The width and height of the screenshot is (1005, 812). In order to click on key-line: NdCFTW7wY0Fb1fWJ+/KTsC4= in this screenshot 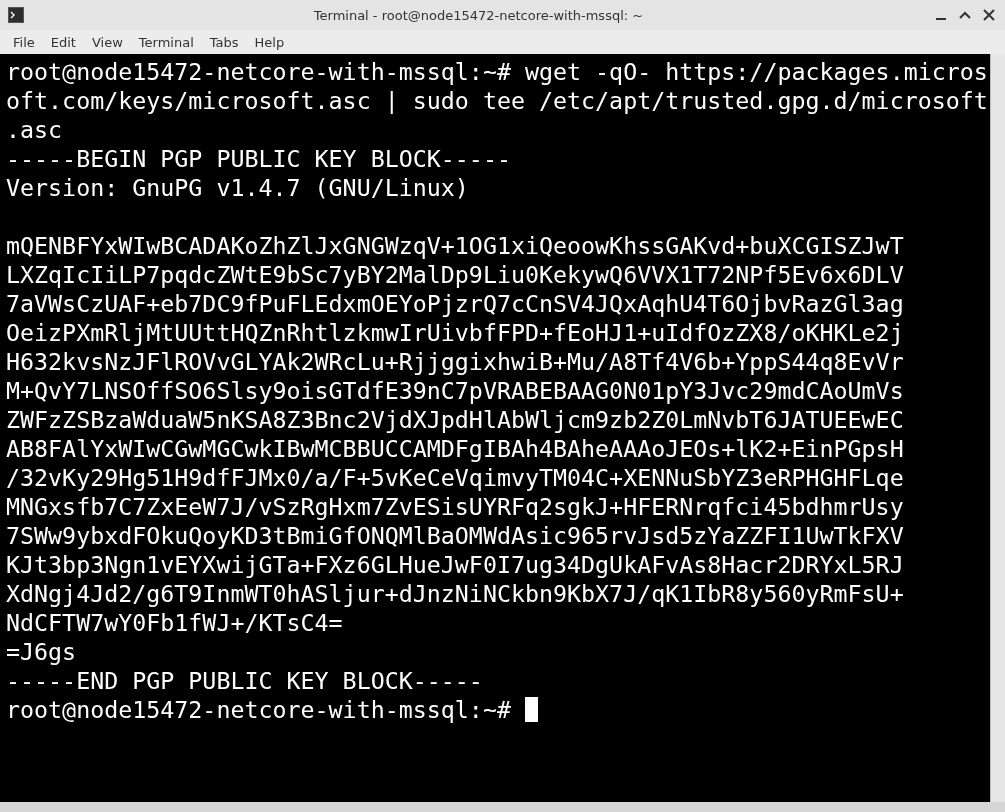, I will do `click(175, 622)`.